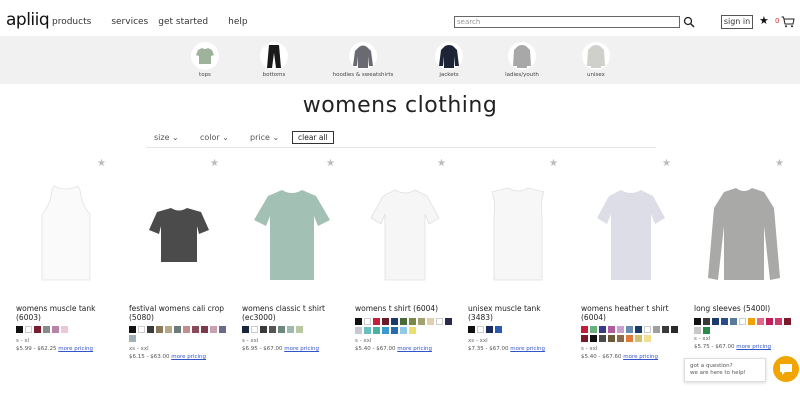 The image size is (800, 400). What do you see at coordinates (689, 22) in the screenshot?
I see `search-icon` at bounding box center [689, 22].